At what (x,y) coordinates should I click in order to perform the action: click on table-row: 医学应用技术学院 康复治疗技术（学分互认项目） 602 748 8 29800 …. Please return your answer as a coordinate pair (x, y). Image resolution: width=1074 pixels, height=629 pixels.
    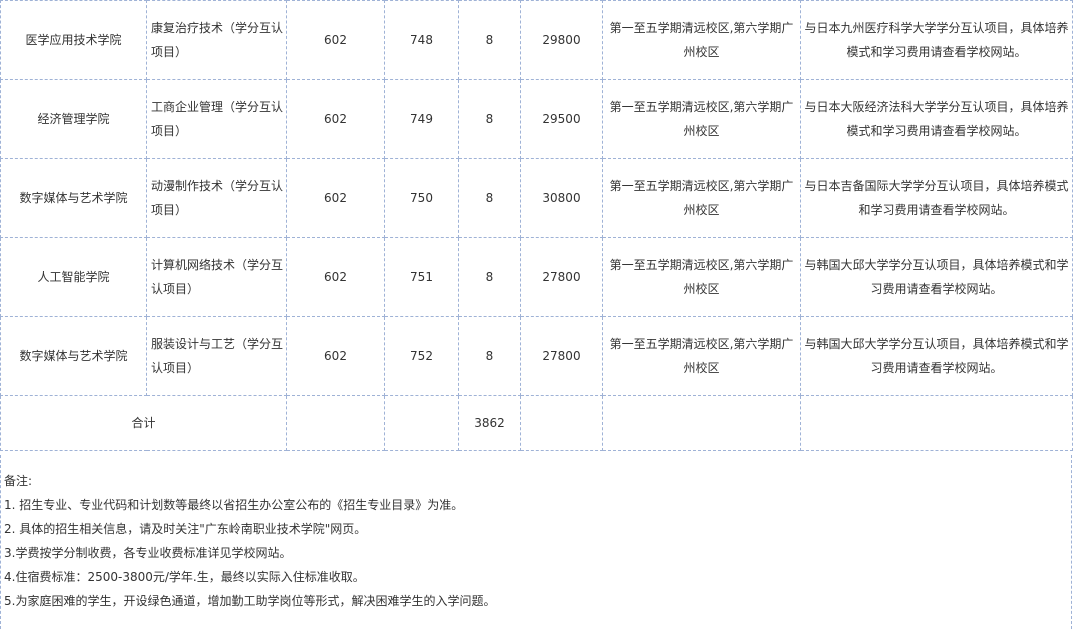
    Looking at the image, I should click on (536, 40).